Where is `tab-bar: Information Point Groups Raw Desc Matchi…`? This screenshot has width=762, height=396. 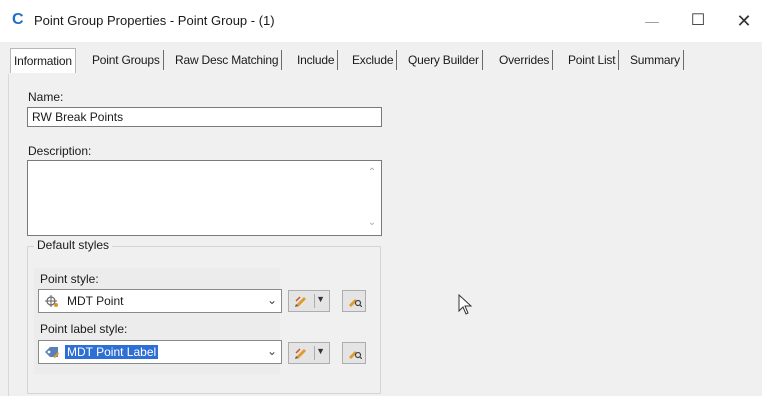 tab-bar: Information Point Groups Raw Desc Matchi… is located at coordinates (381, 58).